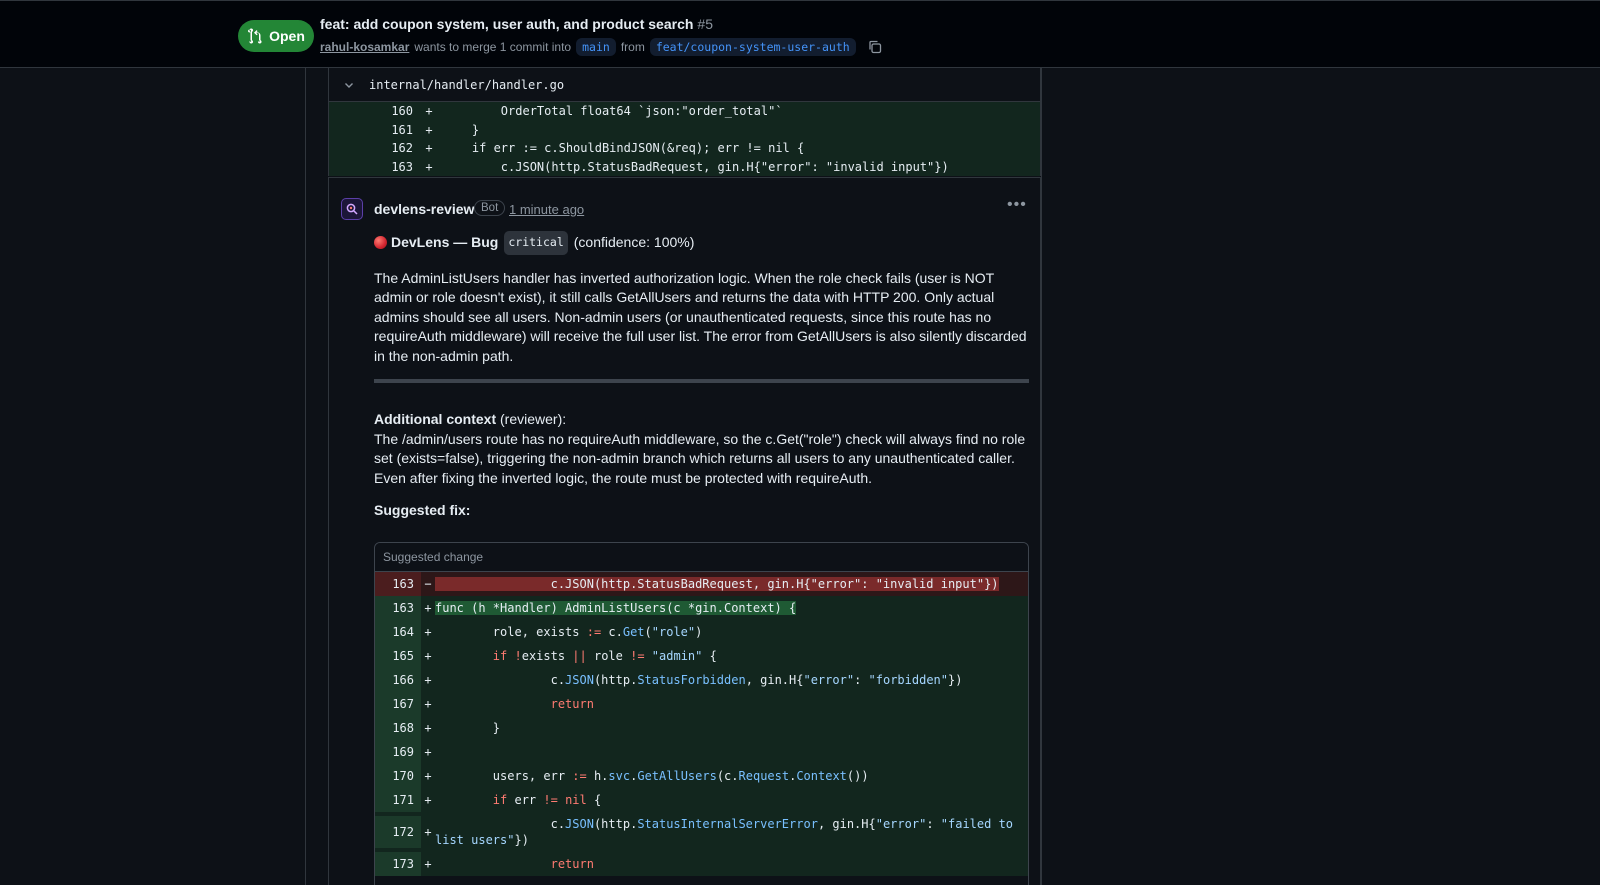 This screenshot has width=1600, height=885. I want to click on merge-text: wants to merge 1 commit into, so click(493, 47).